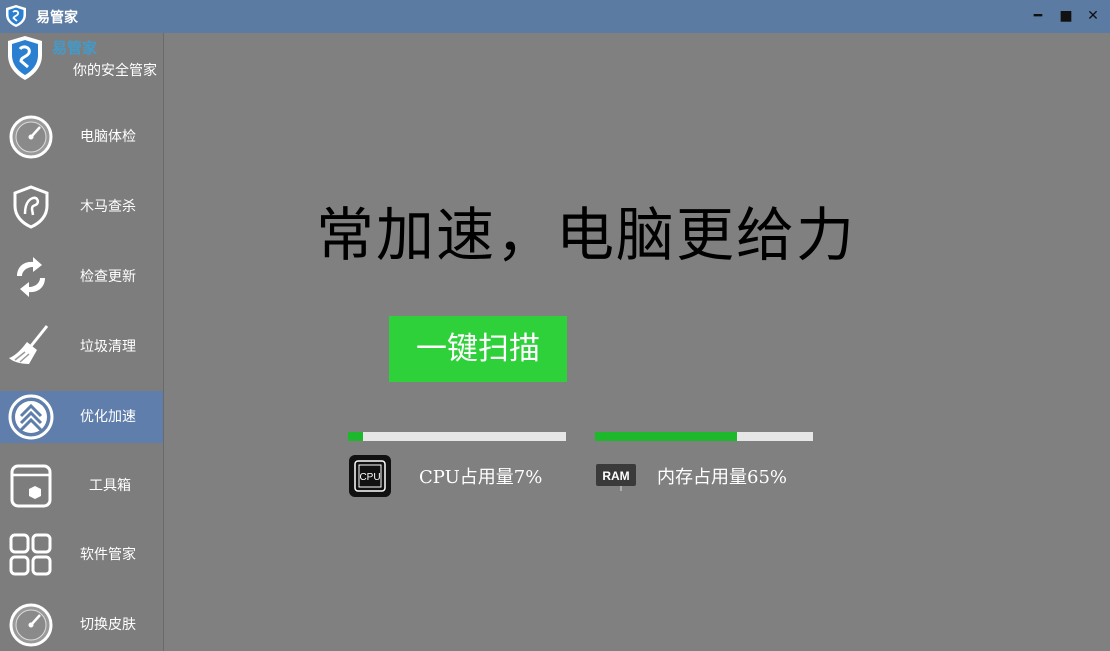  I want to click on ram-usage-bar, so click(704, 436).